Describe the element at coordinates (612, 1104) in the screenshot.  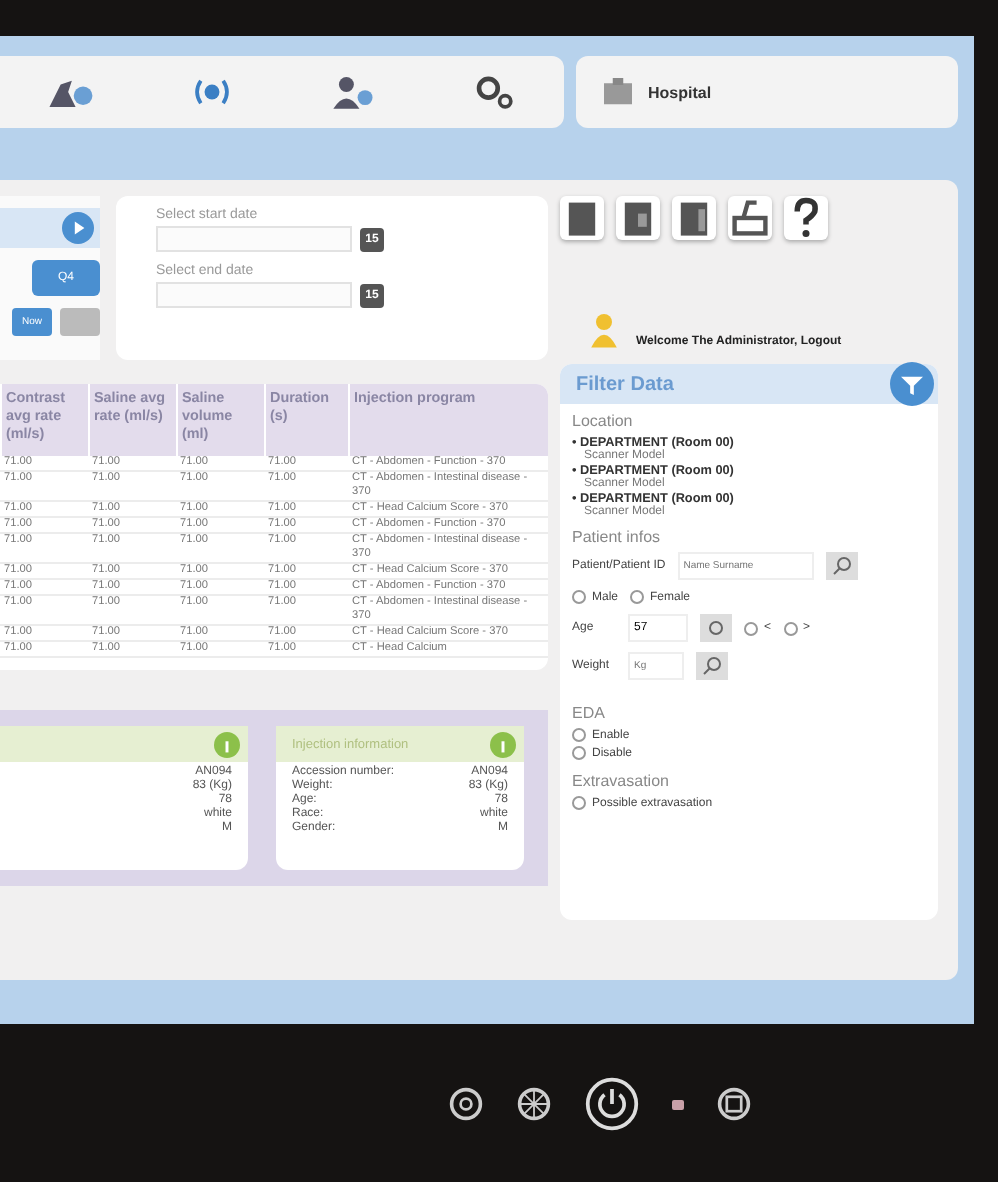
I see `power-icon` at that location.